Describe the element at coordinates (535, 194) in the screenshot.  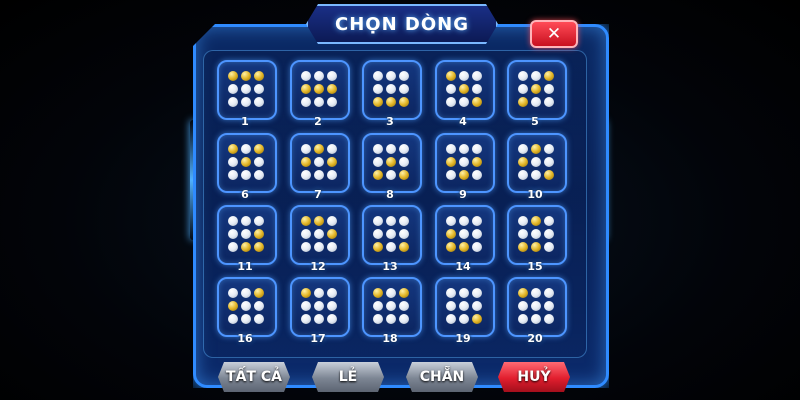
I see `line-number-label: 10` at that location.